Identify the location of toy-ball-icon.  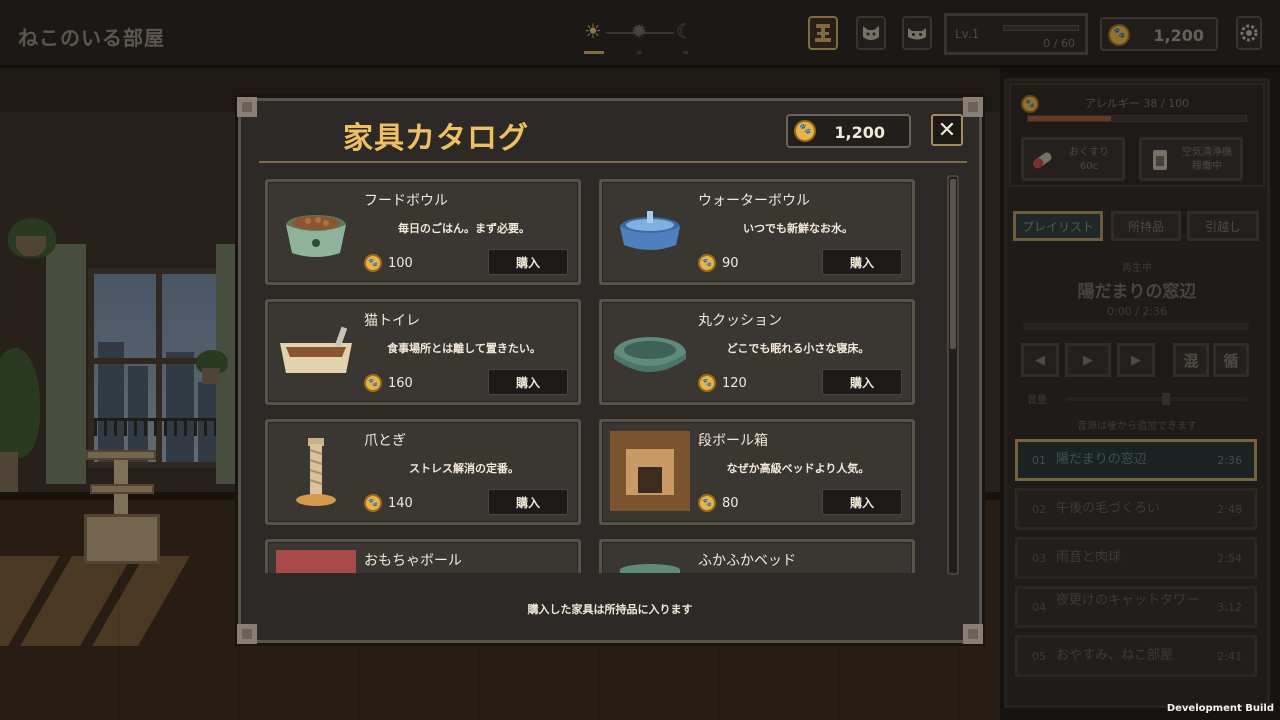
(316, 561).